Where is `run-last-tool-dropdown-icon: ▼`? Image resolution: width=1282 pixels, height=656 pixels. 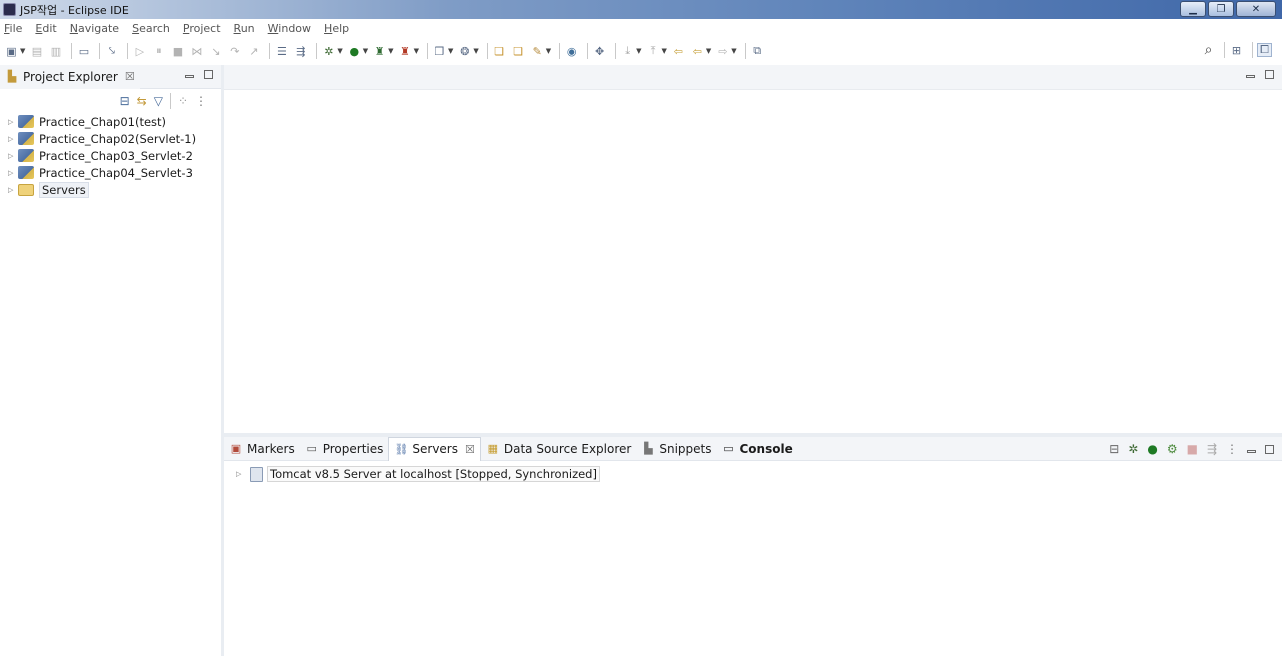
run-last-tool-dropdown-icon: ▼ is located at coordinates (390, 51).